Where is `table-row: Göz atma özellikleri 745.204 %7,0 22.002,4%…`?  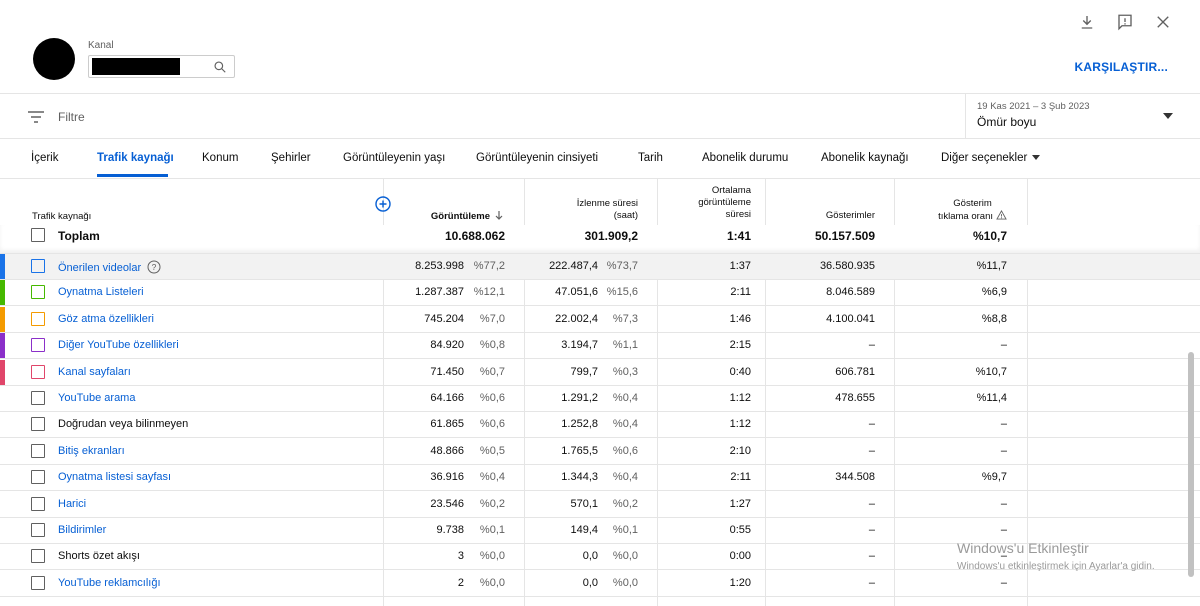
table-row: Göz atma özellikleri 745.204 %7,0 22.002,4%… is located at coordinates (600, 319).